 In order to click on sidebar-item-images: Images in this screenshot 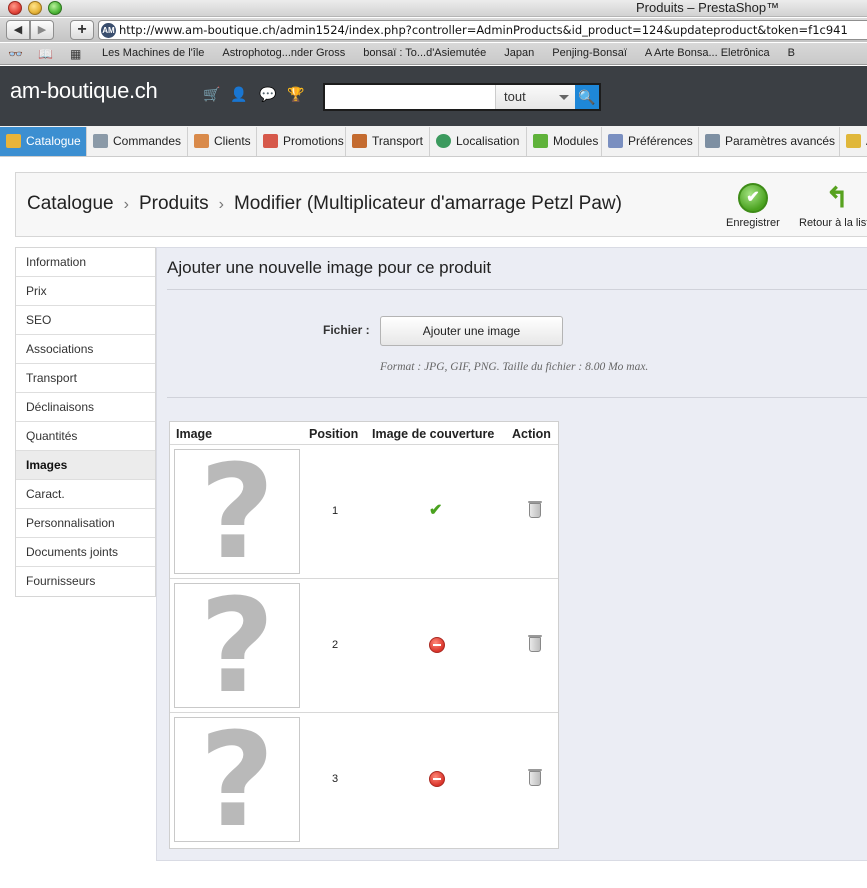, I will do `click(85, 465)`.